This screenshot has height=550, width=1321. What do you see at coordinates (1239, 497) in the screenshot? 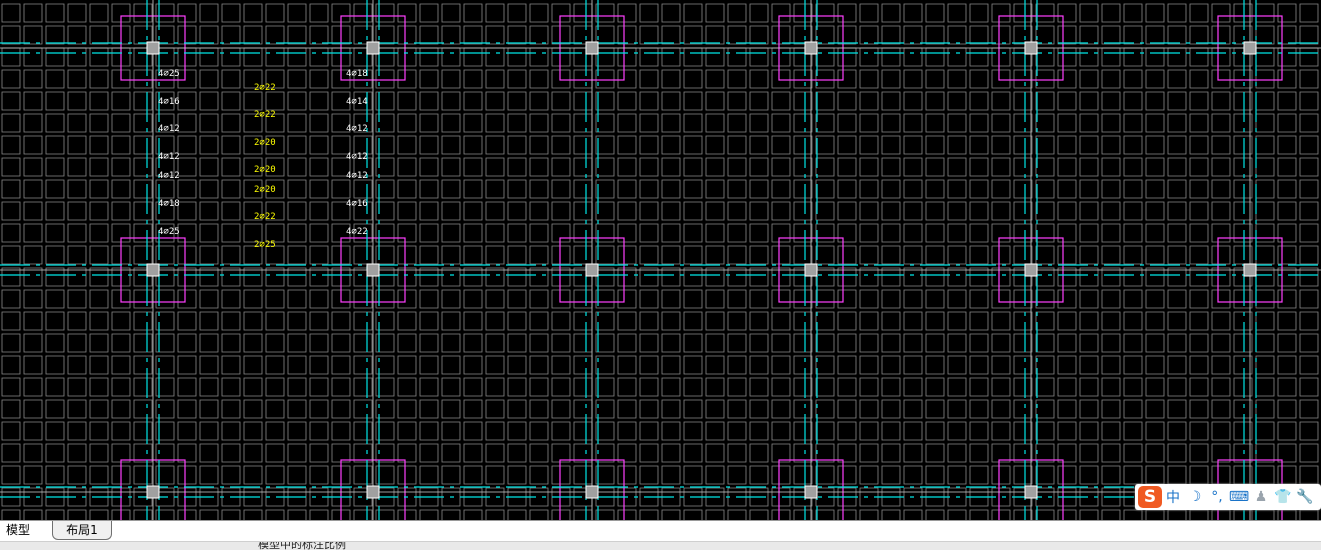
I see `keyboard-icon: ⌨` at bounding box center [1239, 497].